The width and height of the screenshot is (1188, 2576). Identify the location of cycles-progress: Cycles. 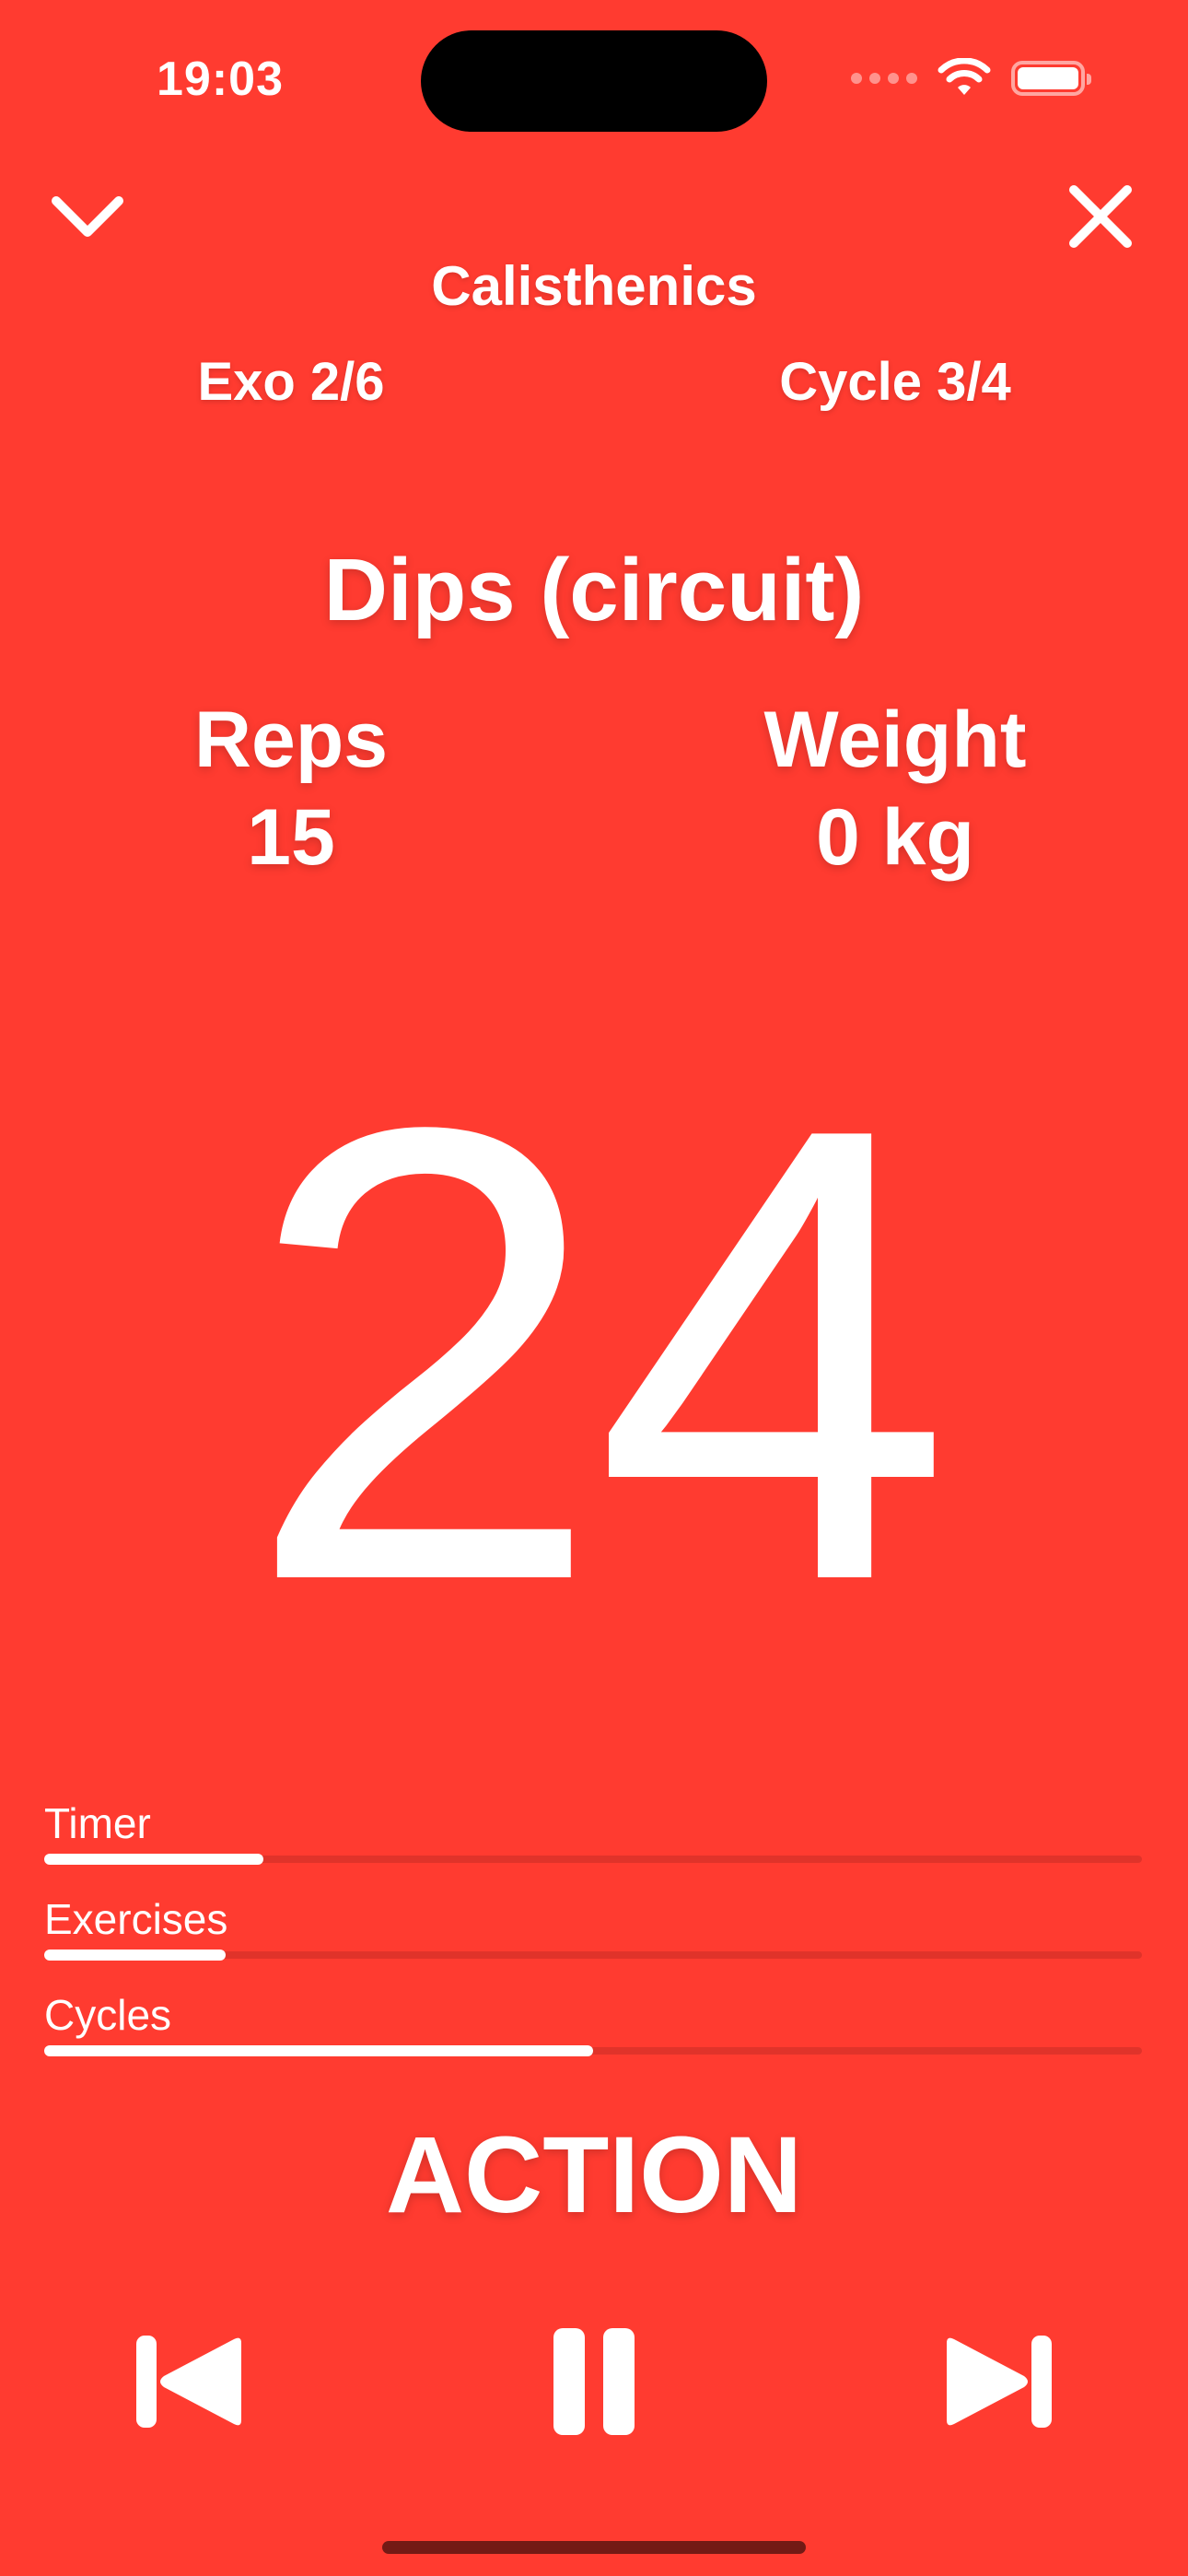
(593, 2023).